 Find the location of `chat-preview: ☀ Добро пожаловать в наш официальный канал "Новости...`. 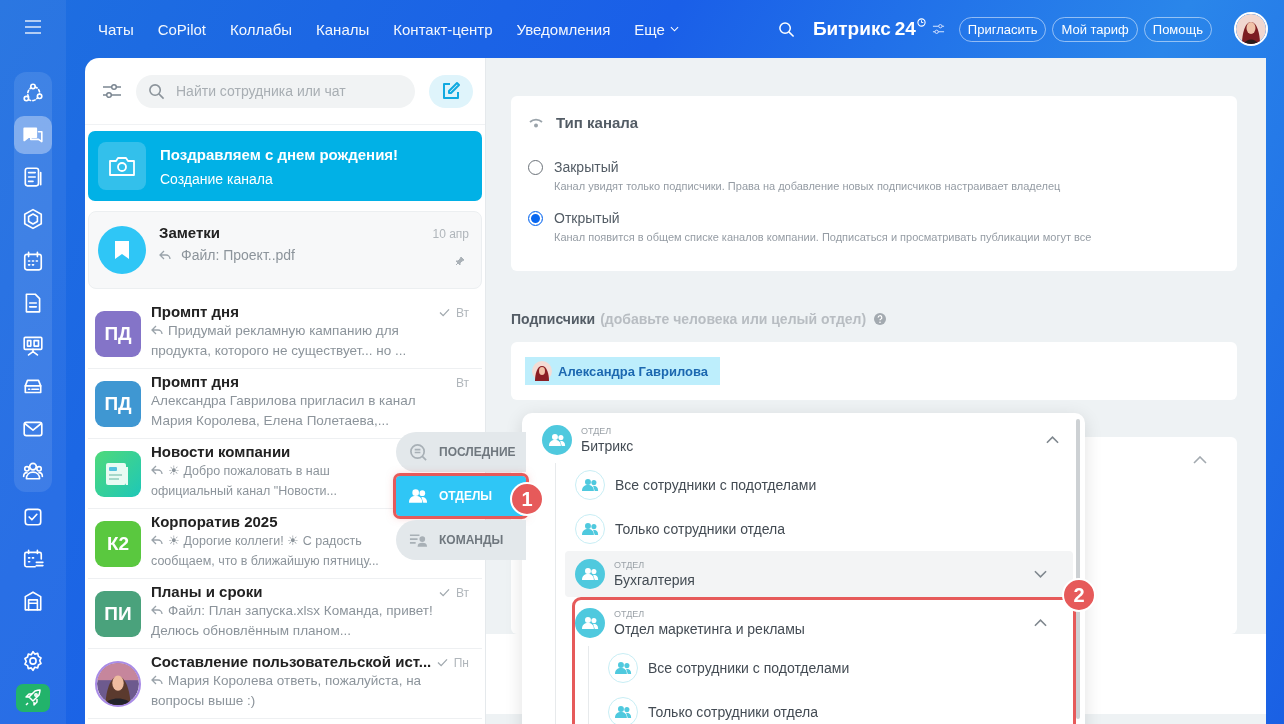

chat-preview: ☀ Добро пожаловать в наш официальный канал "Новости... is located at coordinates (244, 481).